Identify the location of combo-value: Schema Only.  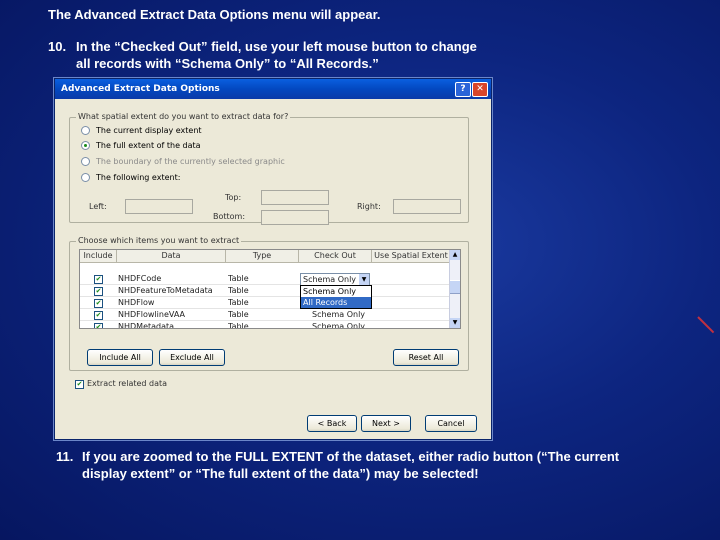
(330, 279).